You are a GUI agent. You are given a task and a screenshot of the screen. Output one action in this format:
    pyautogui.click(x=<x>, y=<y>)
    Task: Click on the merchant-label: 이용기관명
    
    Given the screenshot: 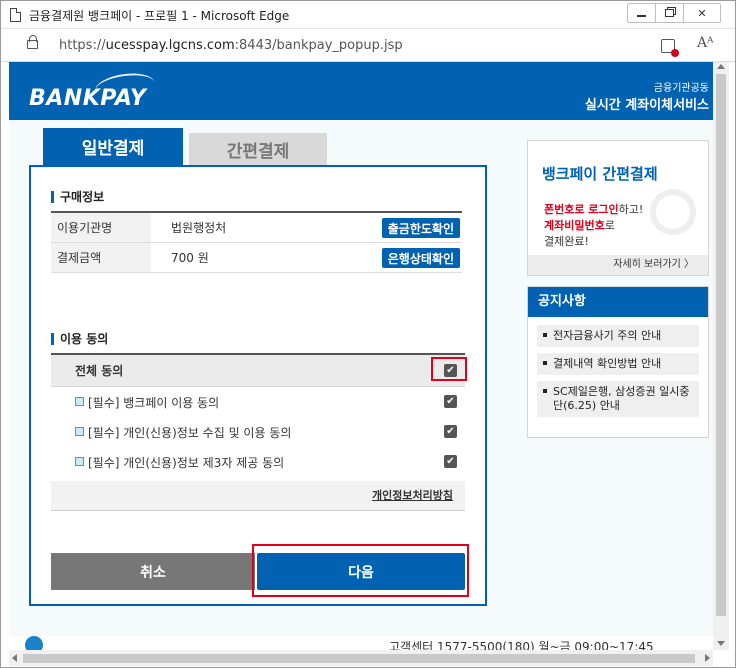 What is the action you would take?
    pyautogui.click(x=101, y=227)
    